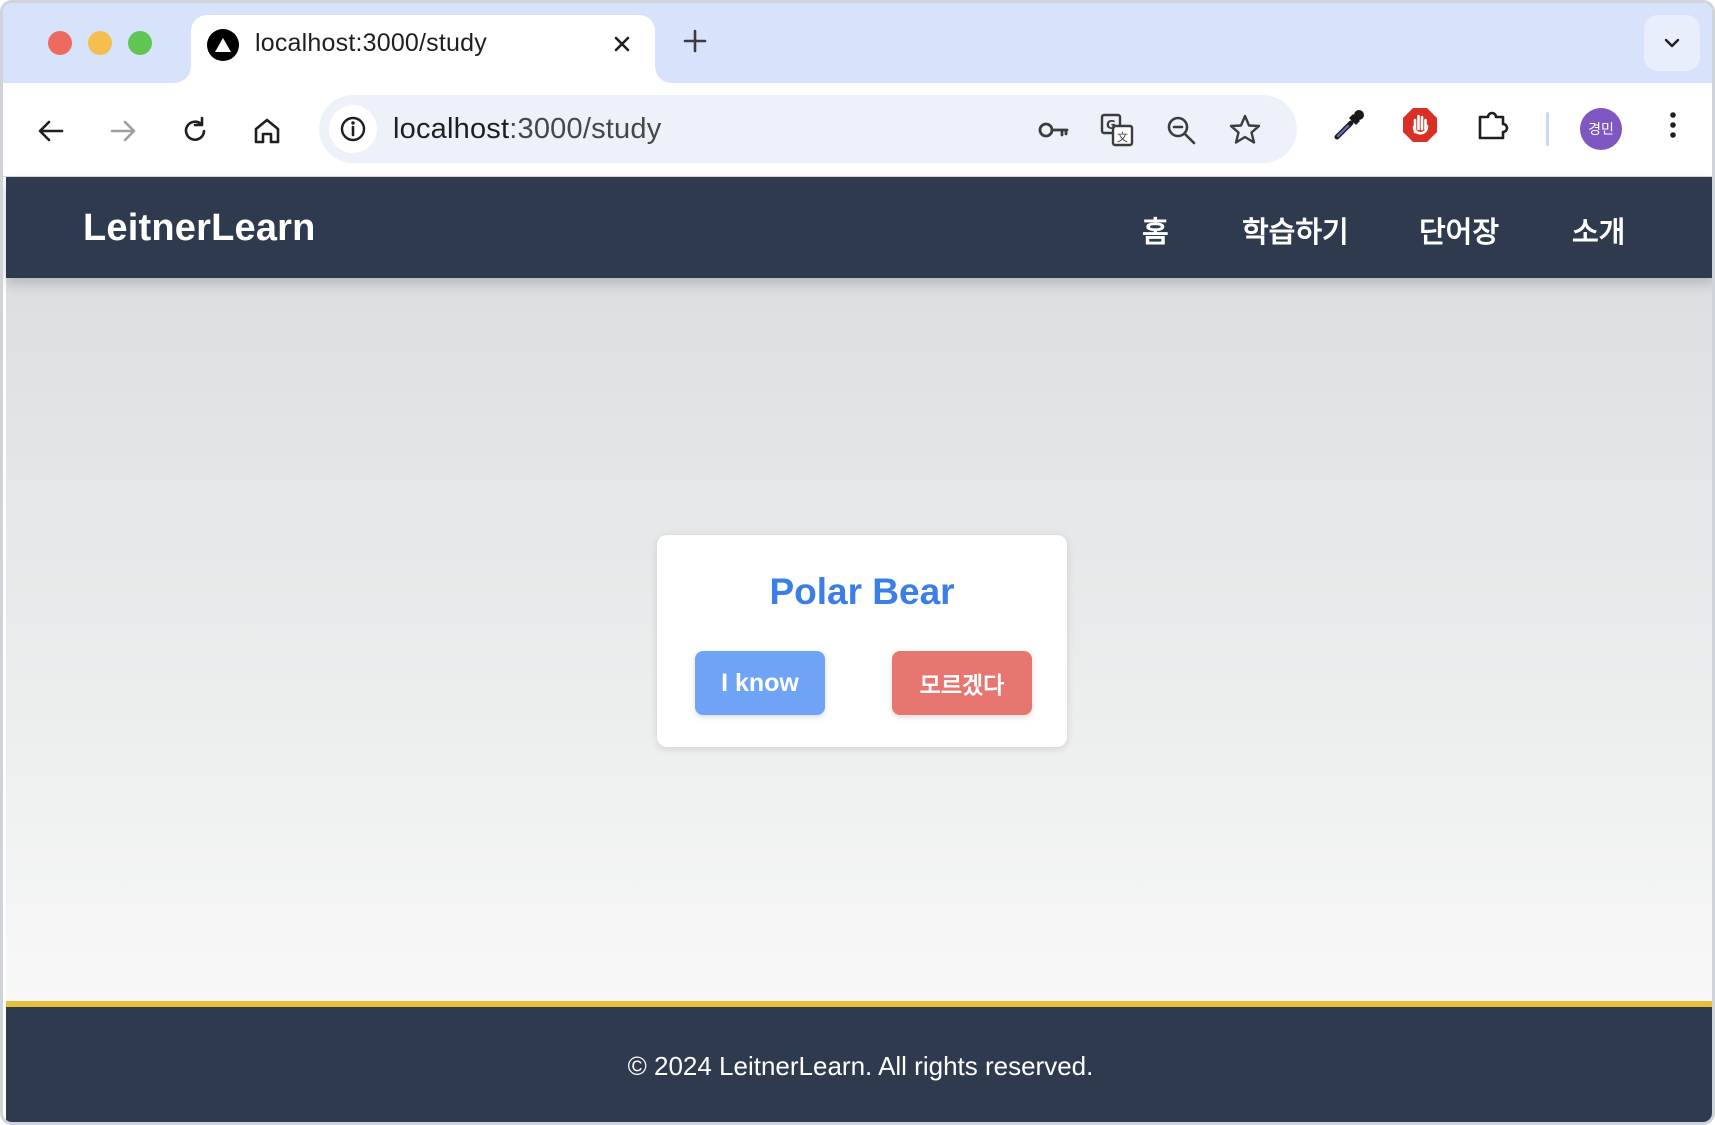 The width and height of the screenshot is (1715, 1125). Describe the element at coordinates (1111, 125) in the screenshot. I see `svg-text: G` at that location.